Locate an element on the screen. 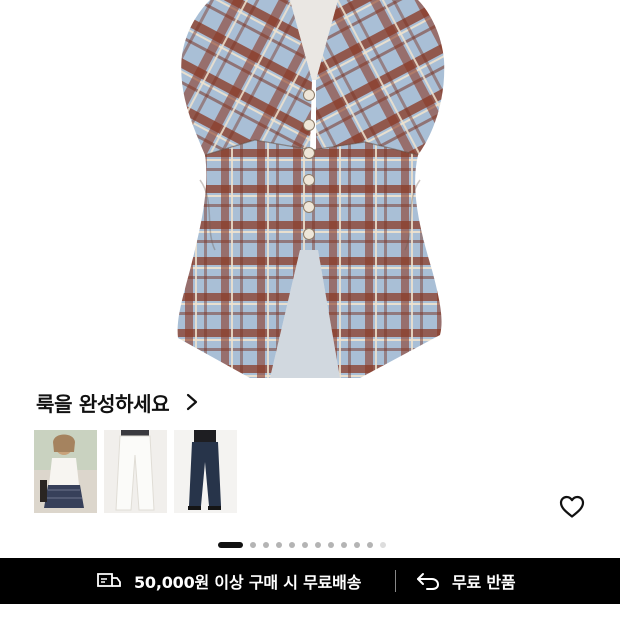  promo-bar: 50,000원 이상 구매 시 무료배송 무료 반품 is located at coordinates (310, 581).